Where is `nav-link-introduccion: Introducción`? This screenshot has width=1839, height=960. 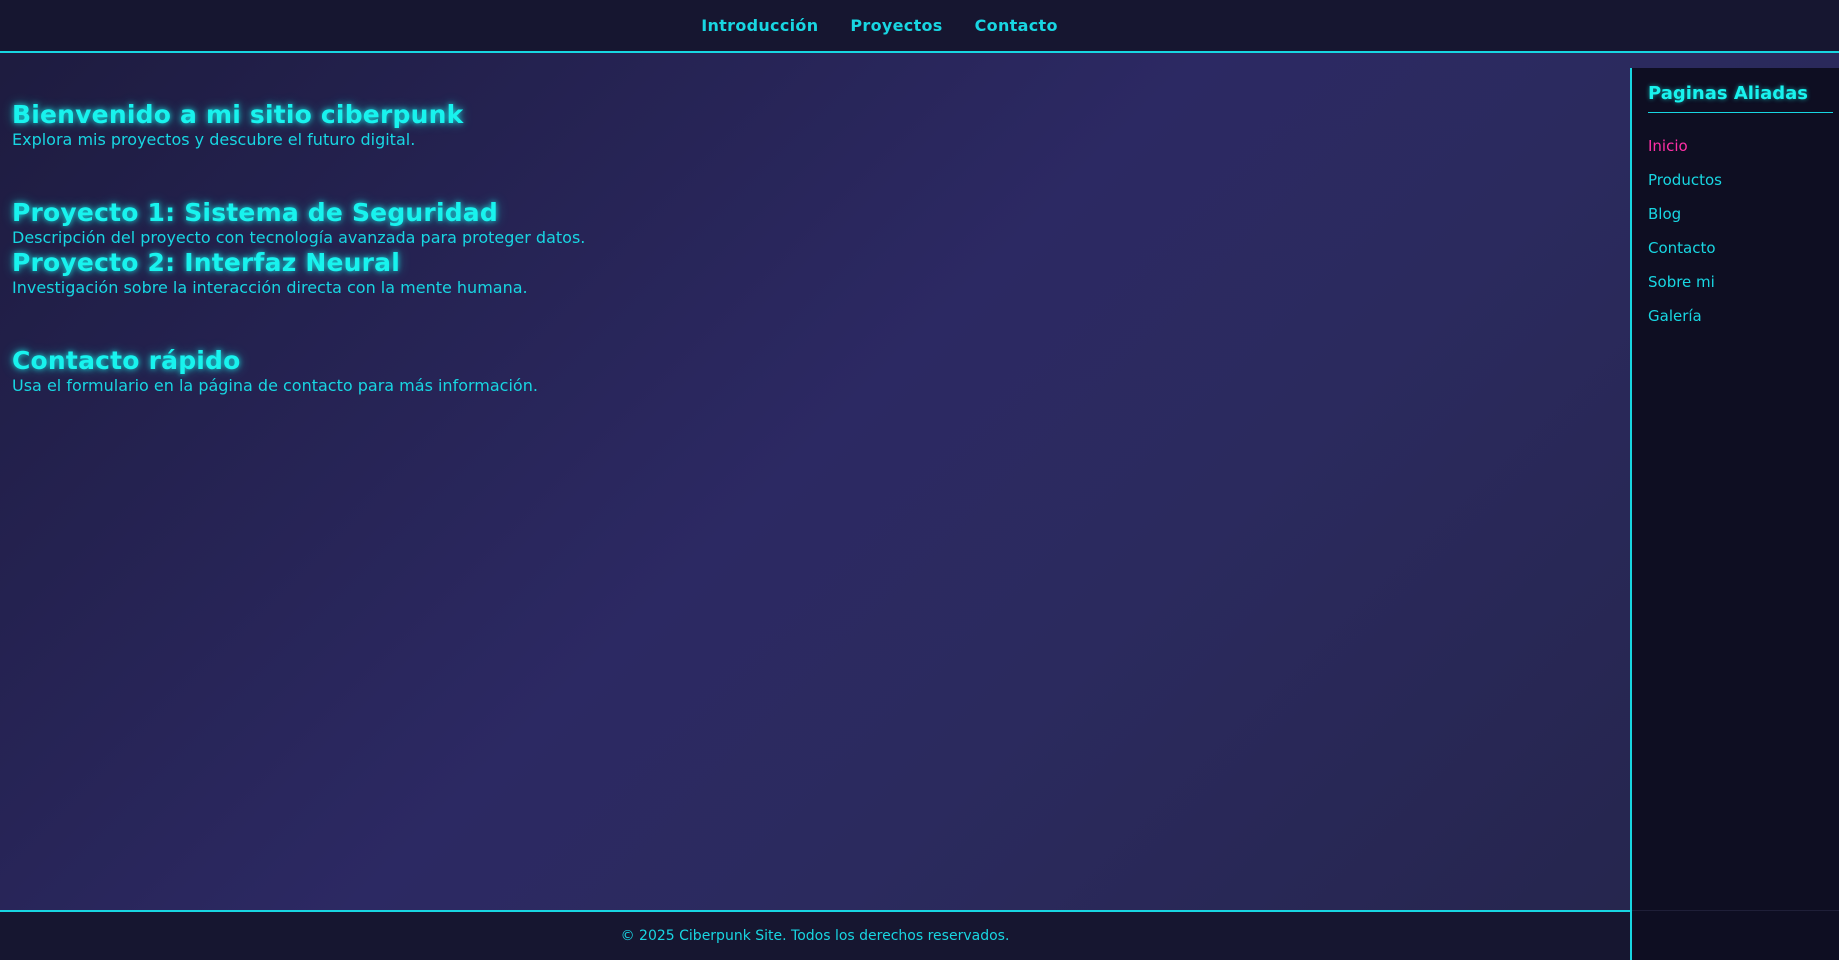
nav-link-introduccion: Introducción is located at coordinates (759, 25).